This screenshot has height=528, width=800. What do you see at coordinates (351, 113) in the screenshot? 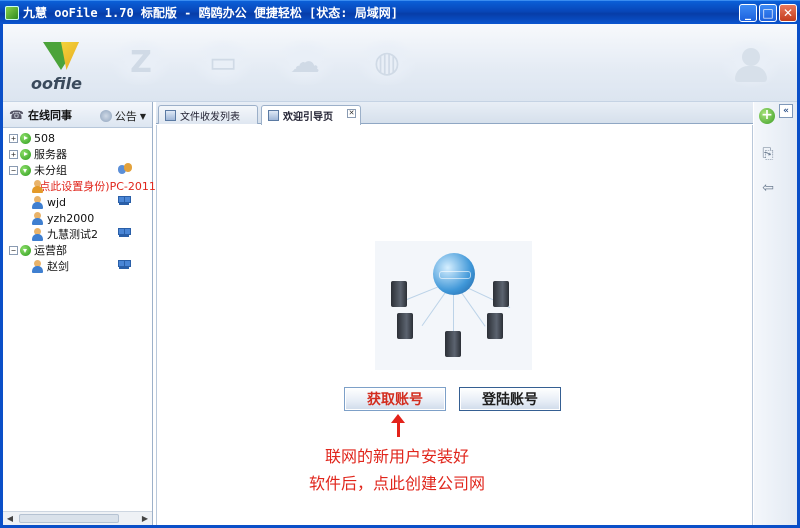
I see `close-tab-icon: ✕` at bounding box center [351, 113].